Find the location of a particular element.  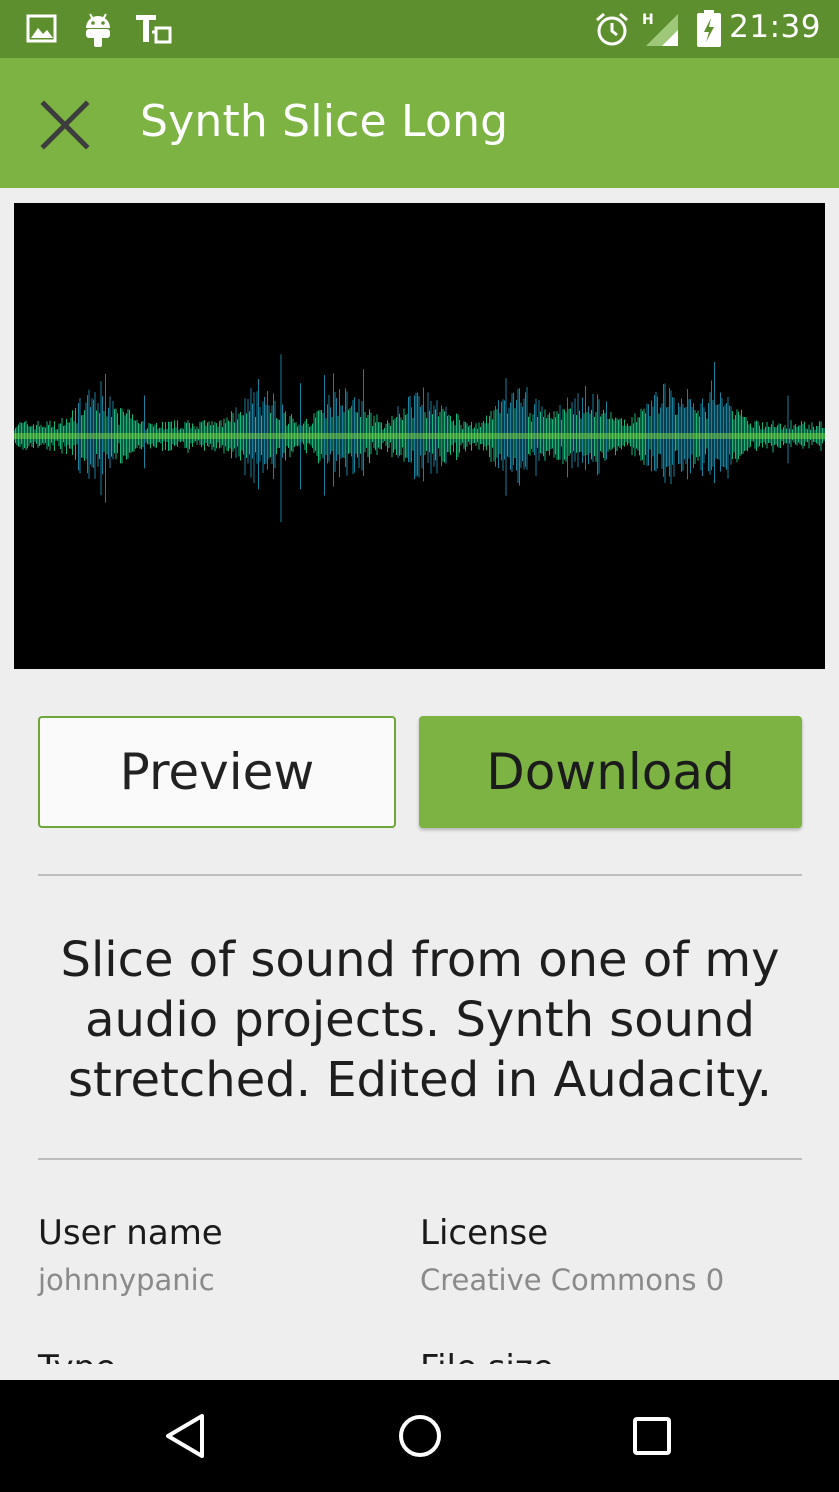

recents-icon is located at coordinates (652, 1436).